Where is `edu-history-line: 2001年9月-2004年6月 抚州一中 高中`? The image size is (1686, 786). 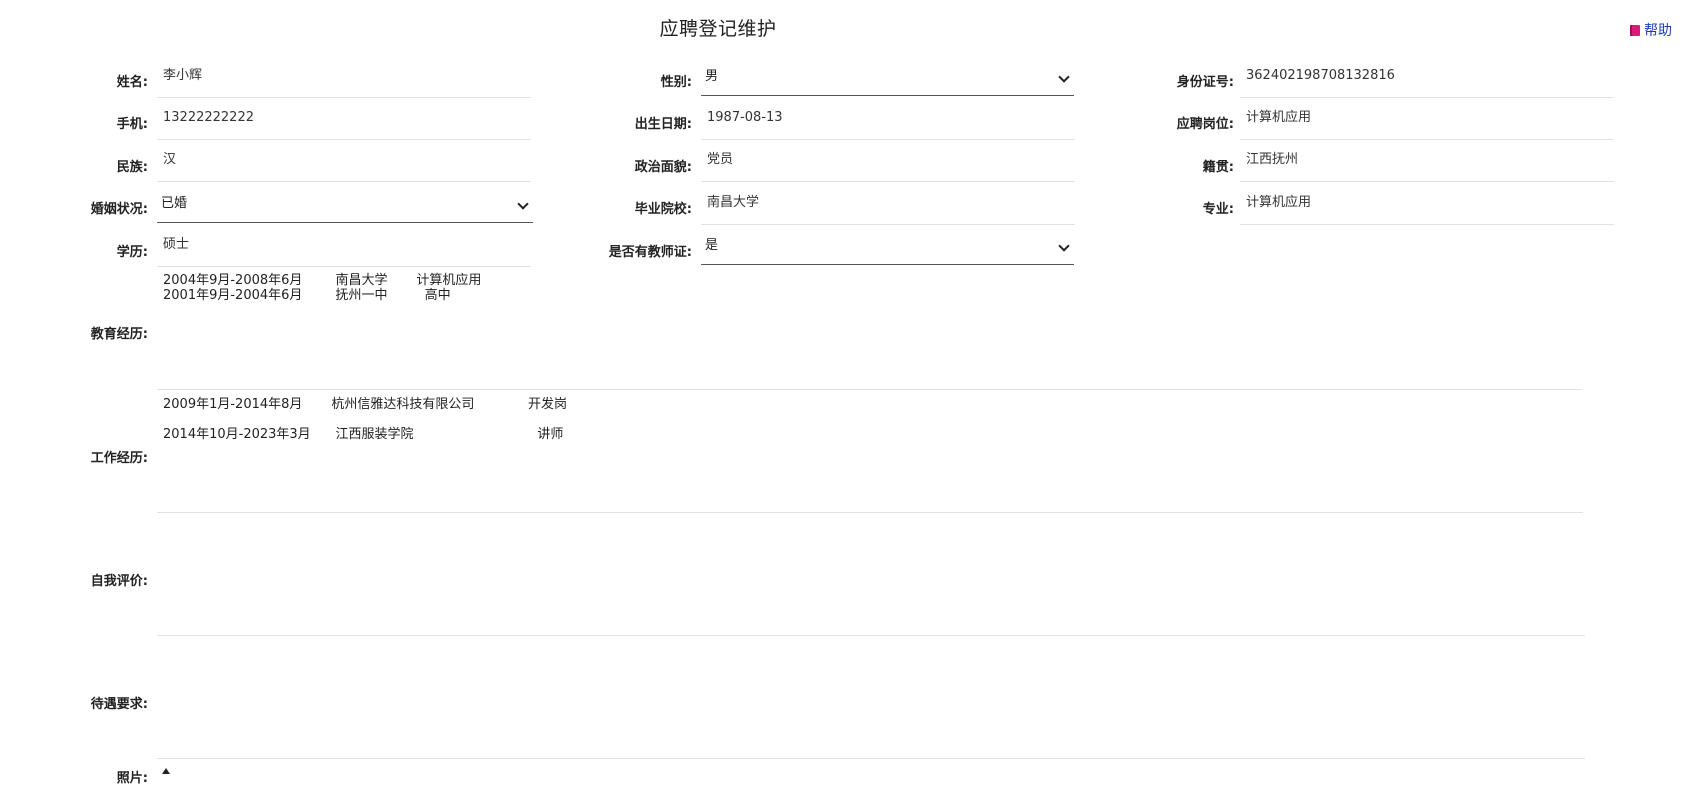 edu-history-line: 2001年9月-2004年6月 抚州一中 高中 is located at coordinates (307, 295).